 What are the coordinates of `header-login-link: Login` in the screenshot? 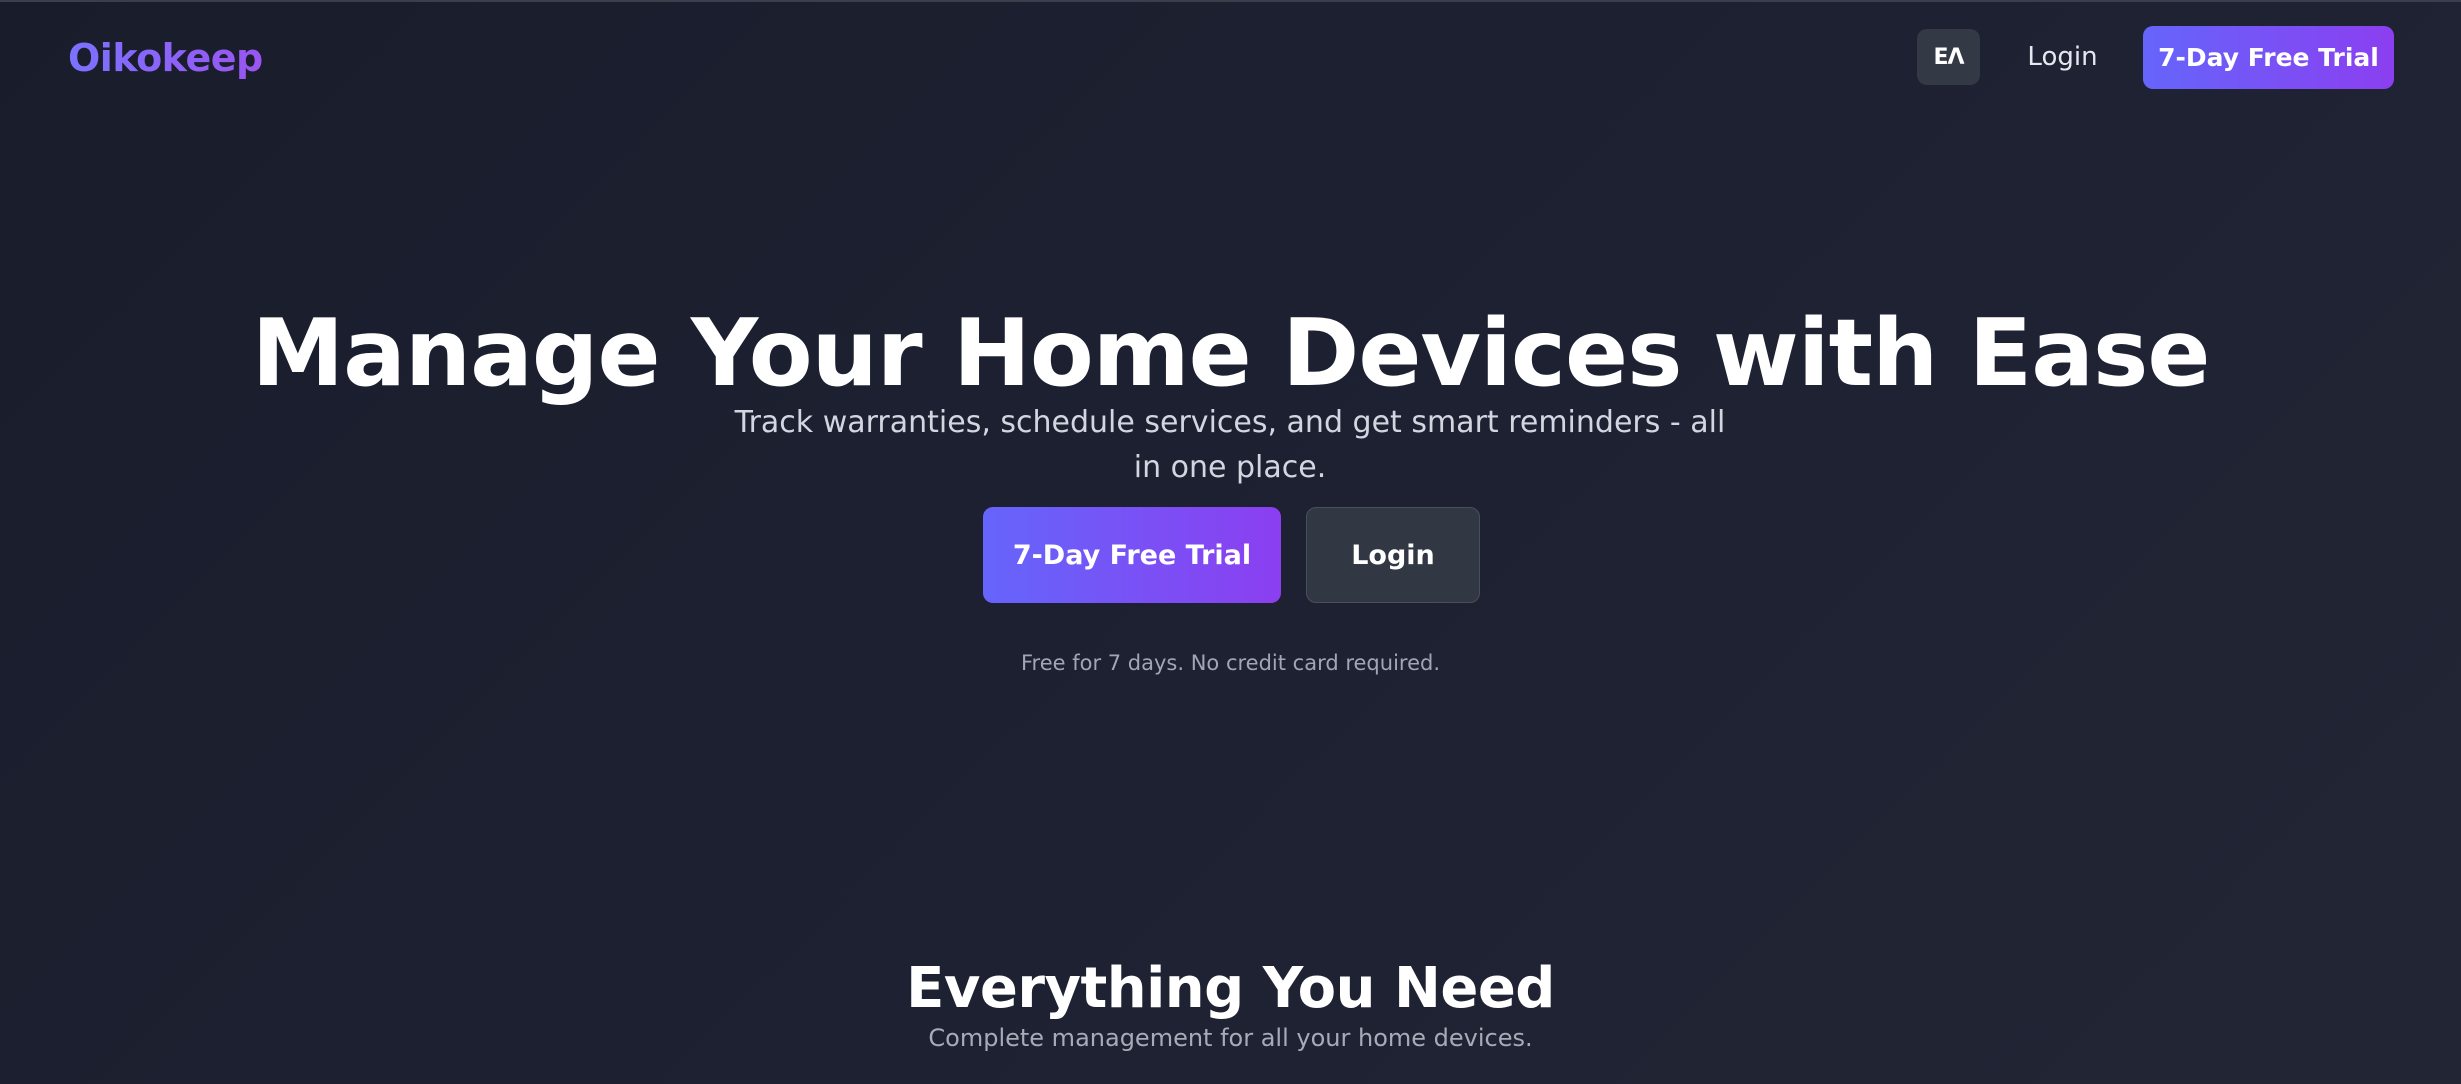 It's located at (2062, 57).